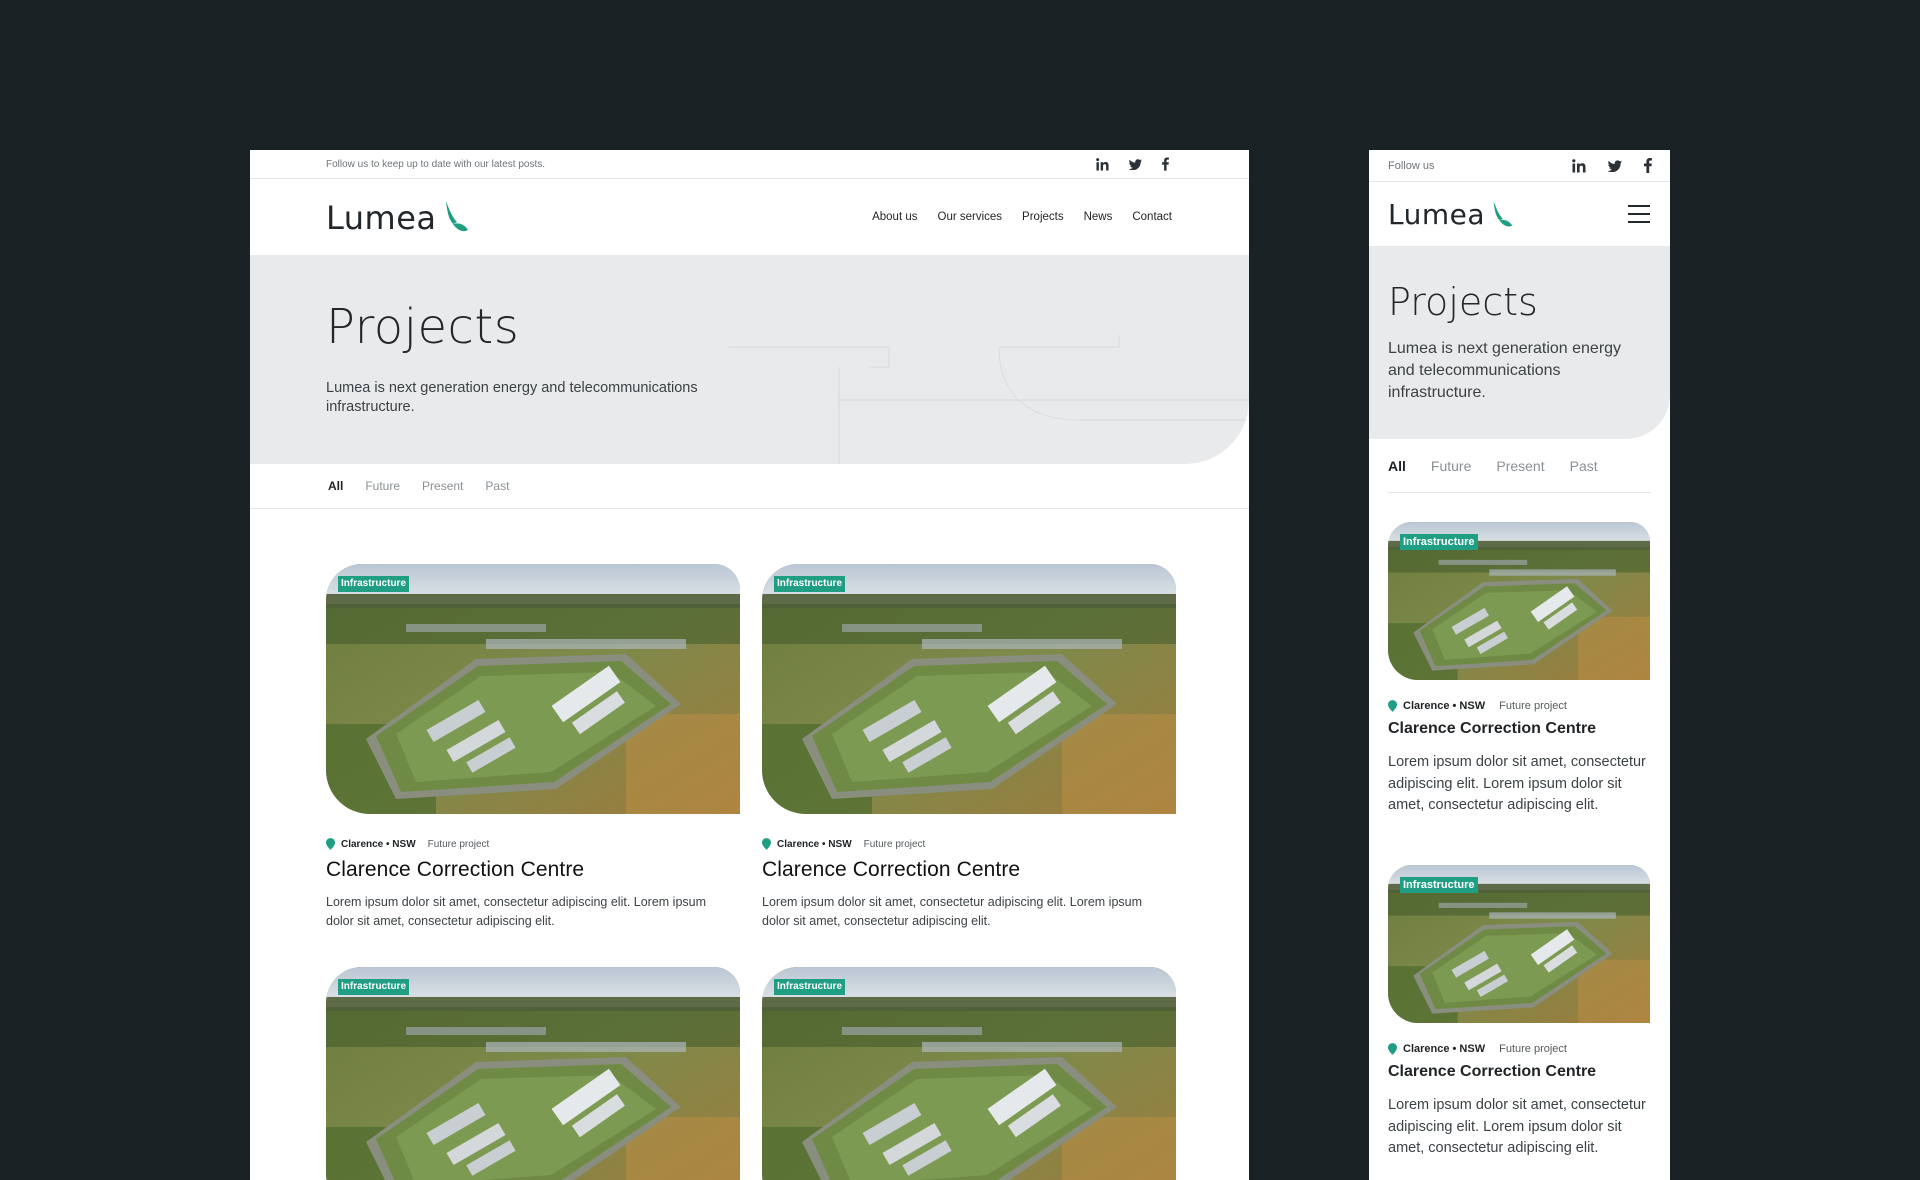  Describe the element at coordinates (970, 217) in the screenshot. I see `nav-our-services: Our services` at that location.